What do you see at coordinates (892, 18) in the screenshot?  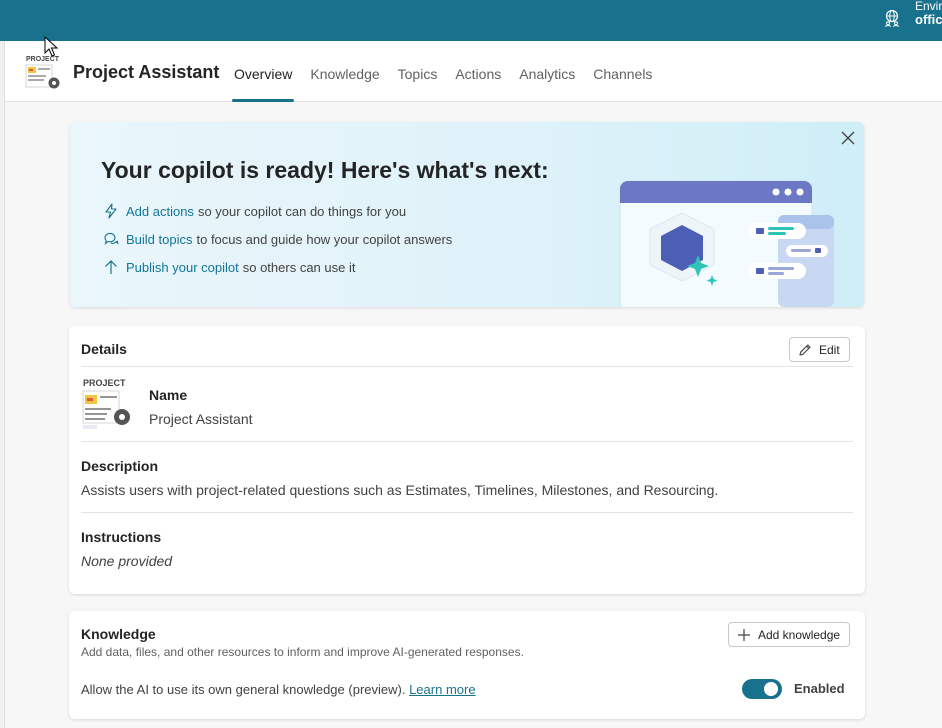 I see `globe-people-icon` at bounding box center [892, 18].